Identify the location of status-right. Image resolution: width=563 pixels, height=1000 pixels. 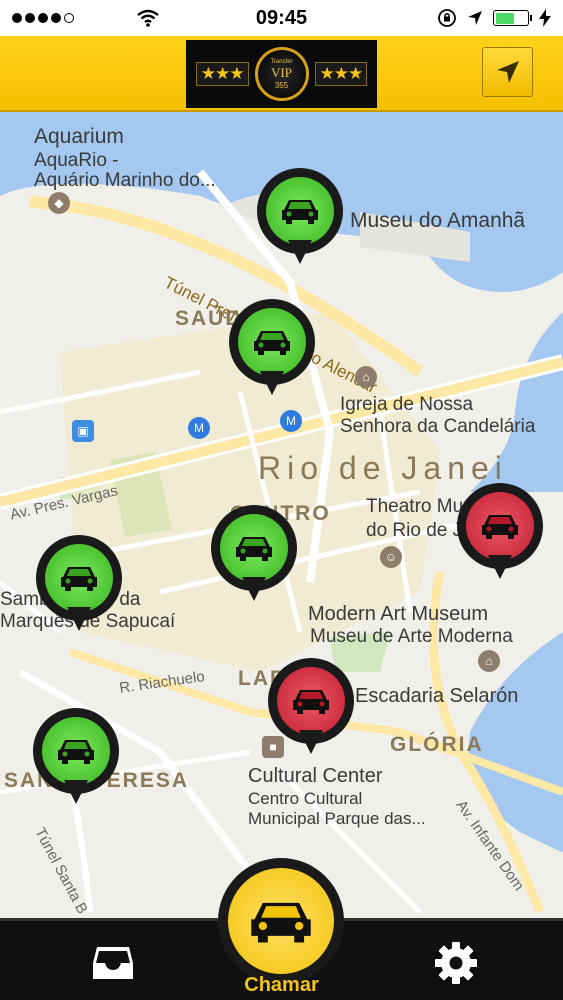
(494, 18).